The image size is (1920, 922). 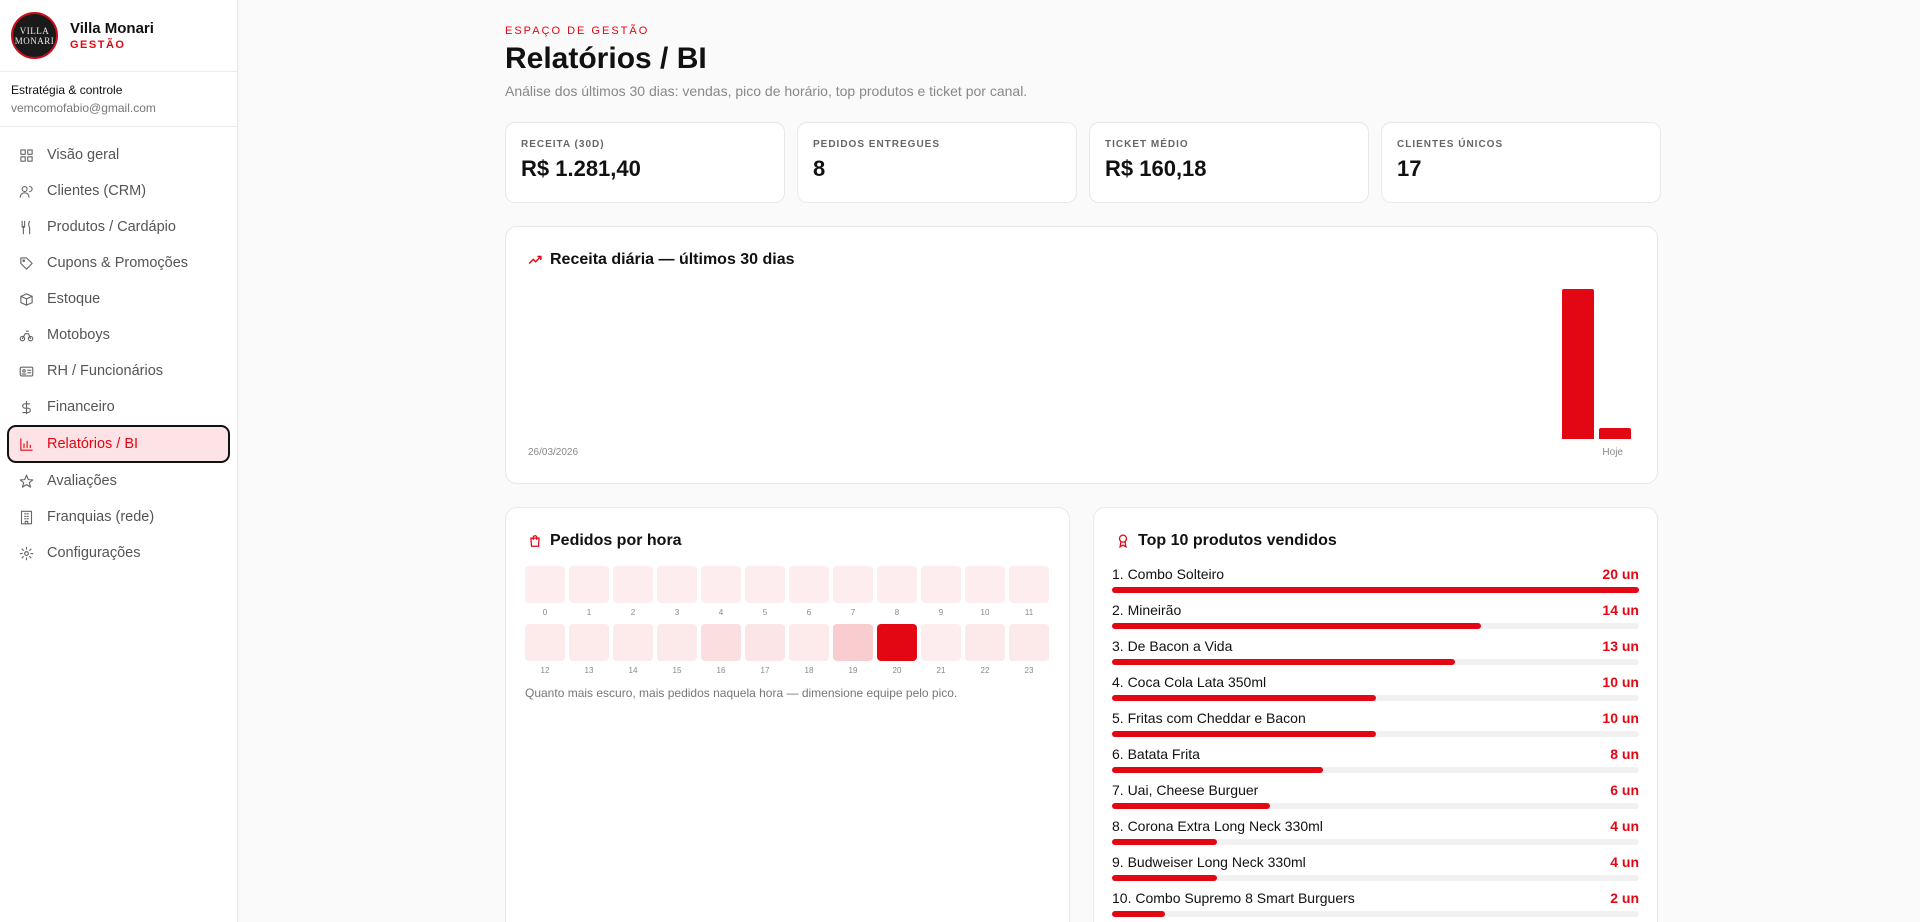 I want to click on product-name: 6. Batata Frita, so click(x=1156, y=754).